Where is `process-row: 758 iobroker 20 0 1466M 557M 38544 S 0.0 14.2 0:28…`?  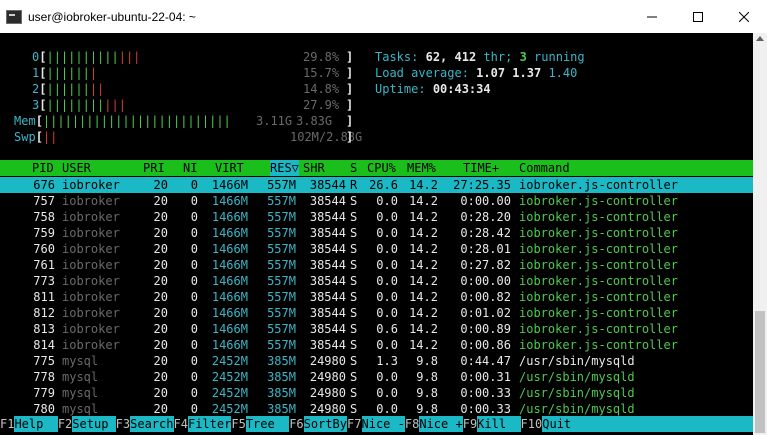
process-row: 758 iobroker 20 0 1466M 557M 38544 S 0.0 14.2 0:28… is located at coordinates (376, 217).